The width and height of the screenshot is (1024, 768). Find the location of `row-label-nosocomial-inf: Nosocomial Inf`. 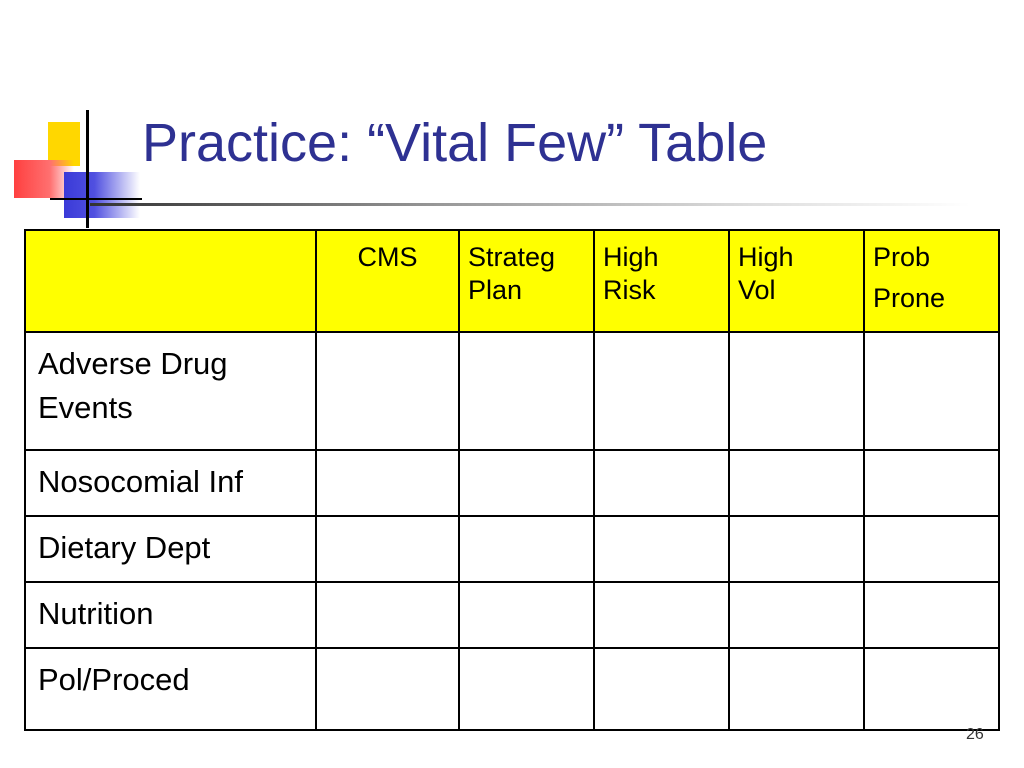

row-label-nosocomial-inf: Nosocomial Inf is located at coordinates (170, 483).